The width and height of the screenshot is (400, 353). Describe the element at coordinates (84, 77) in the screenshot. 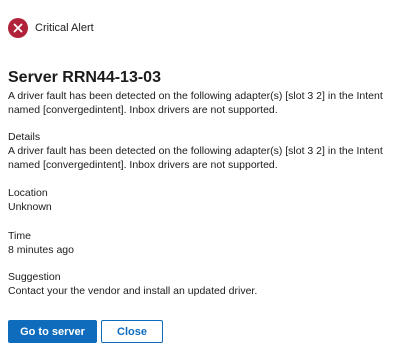

I see `alert-title: Server RRN44-13-03` at that location.